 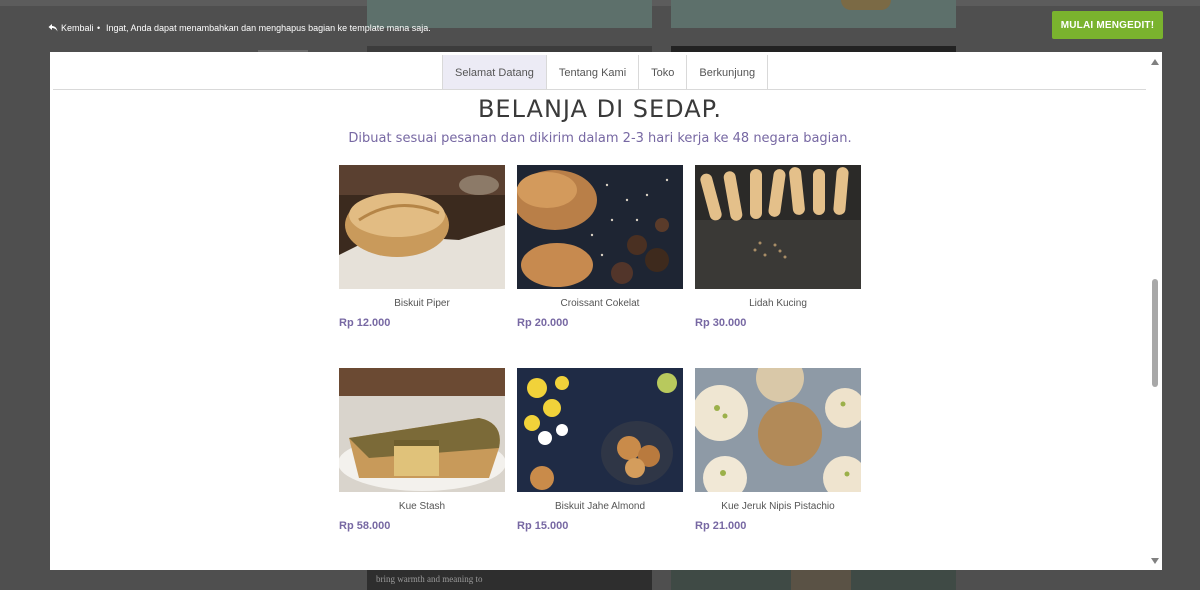 What do you see at coordinates (721, 323) in the screenshot?
I see `product-price: Rp 30.000` at bounding box center [721, 323].